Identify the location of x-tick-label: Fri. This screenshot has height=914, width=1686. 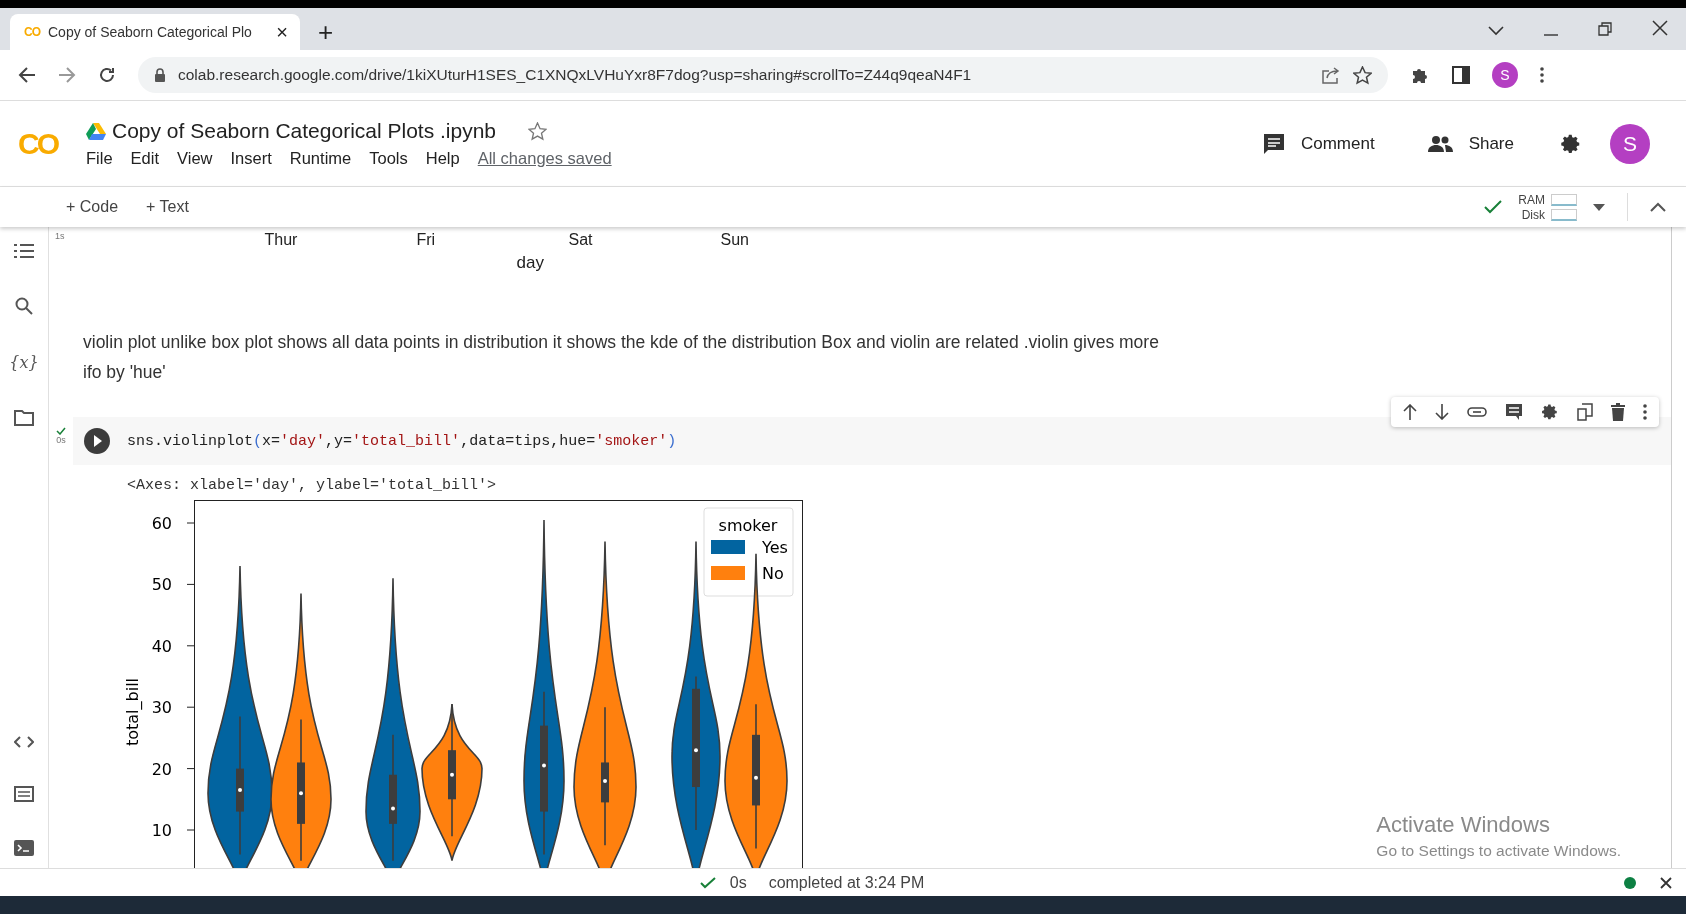
(426, 240).